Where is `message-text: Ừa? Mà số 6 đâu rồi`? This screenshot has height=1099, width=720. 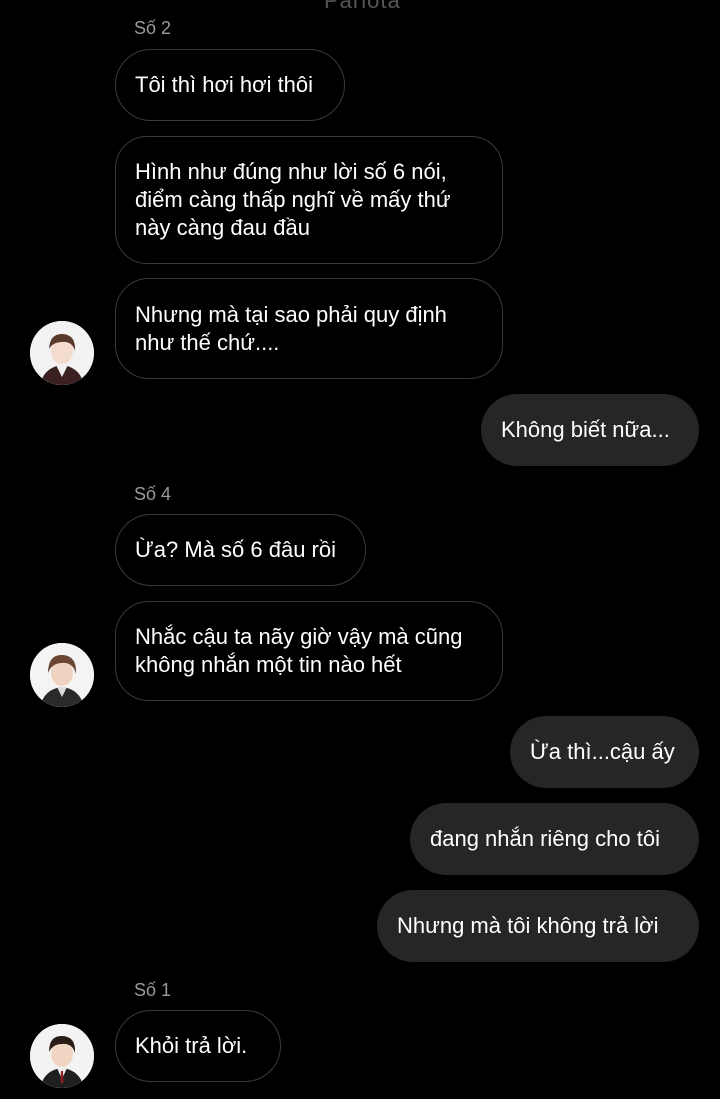 message-text: Ừa? Mà số 6 đâu rồi is located at coordinates (236, 549).